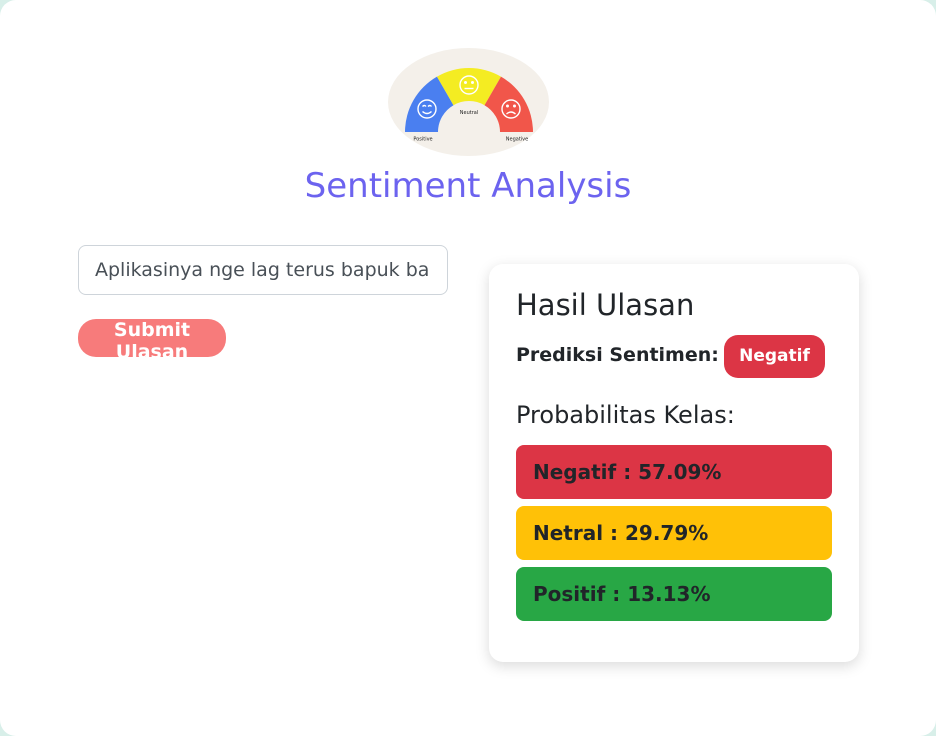 The image size is (936, 736). What do you see at coordinates (674, 594) in the screenshot?
I see `probability-positive: Positif : 13.13%` at bounding box center [674, 594].